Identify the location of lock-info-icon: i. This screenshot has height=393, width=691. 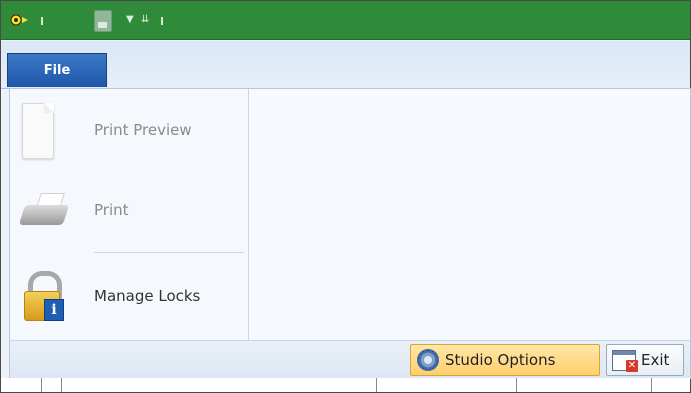
(43, 295).